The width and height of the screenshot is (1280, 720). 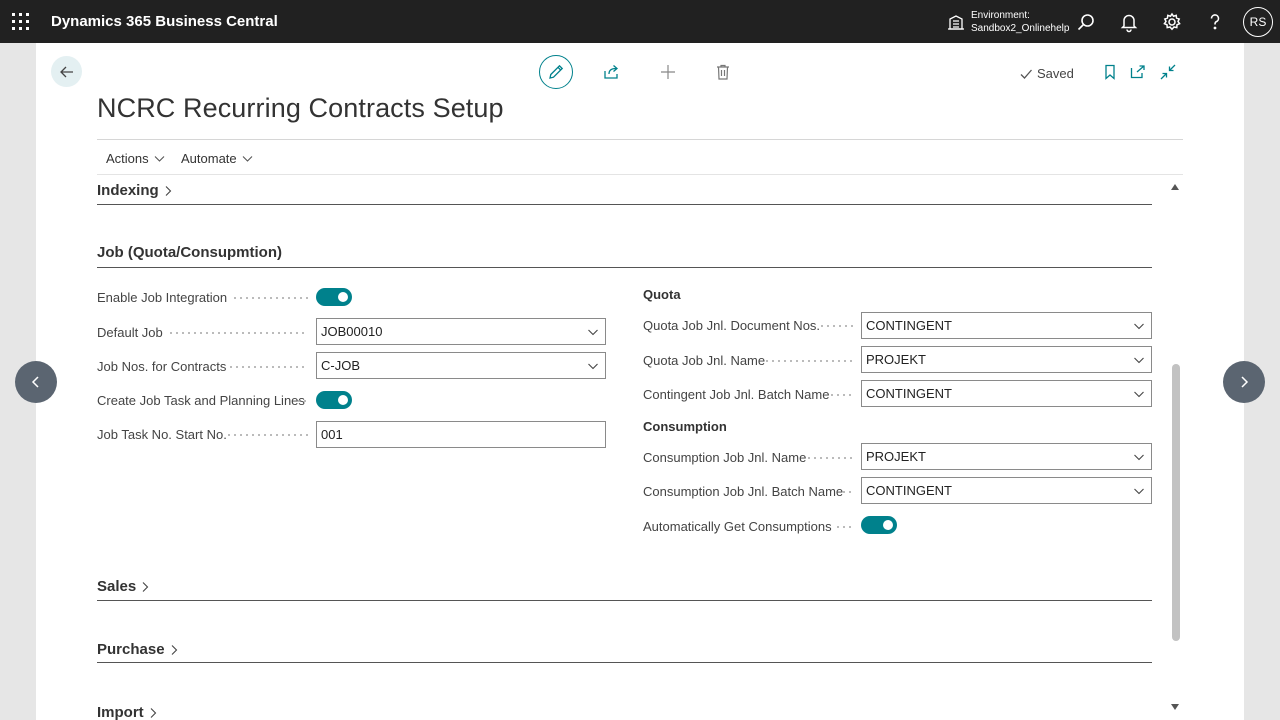 What do you see at coordinates (662, 294) in the screenshot?
I see `quota-heading: Quota` at bounding box center [662, 294].